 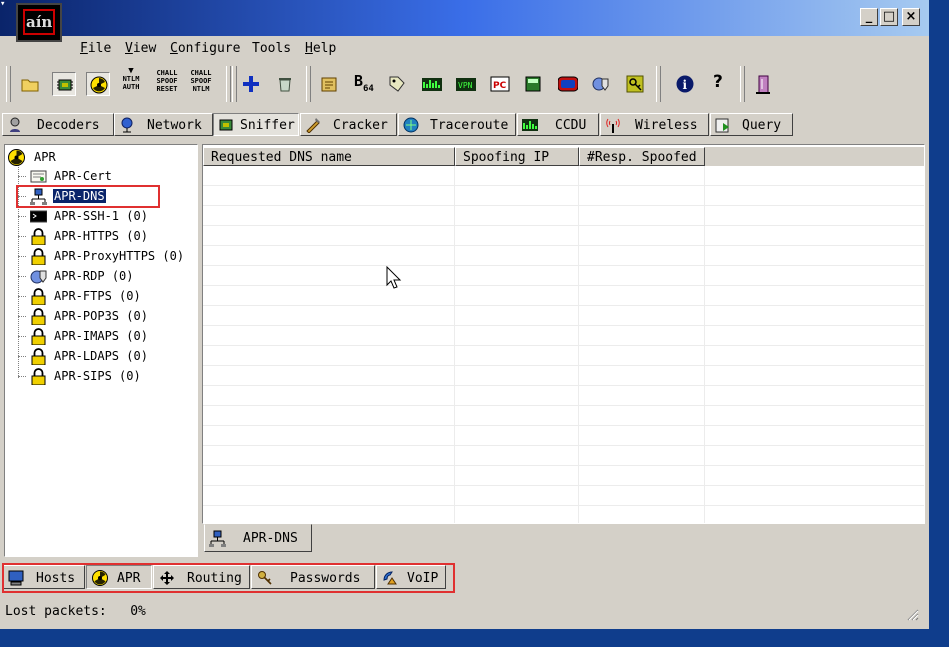 I want to click on calculator-button, so click(x=533, y=84).